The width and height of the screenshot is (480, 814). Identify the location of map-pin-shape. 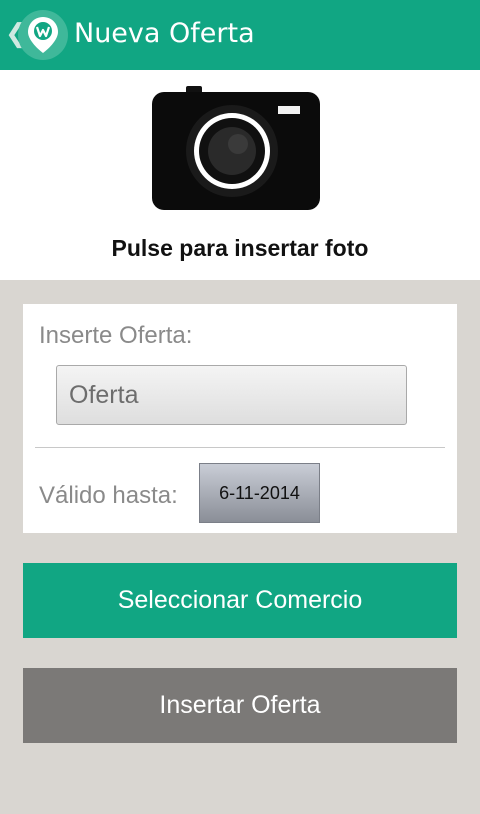
(43, 35).